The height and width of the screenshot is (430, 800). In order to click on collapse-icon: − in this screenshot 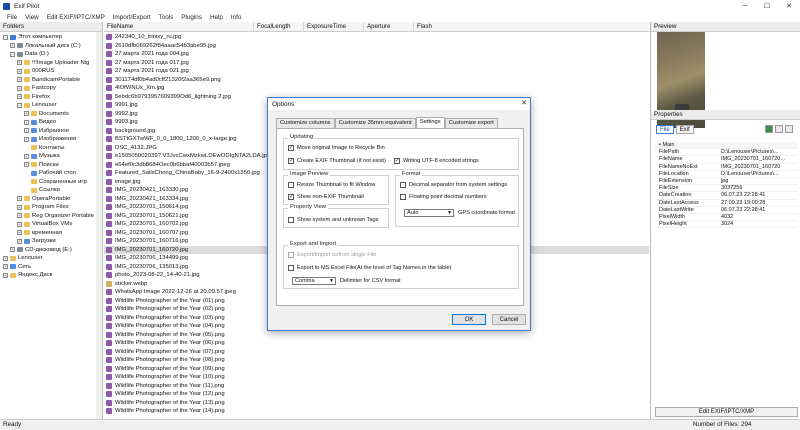, I will do `click(19, 105)`.